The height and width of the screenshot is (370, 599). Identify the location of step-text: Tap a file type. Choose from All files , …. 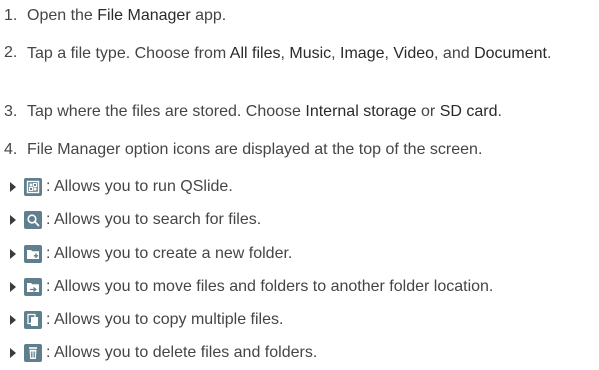
(307, 53).